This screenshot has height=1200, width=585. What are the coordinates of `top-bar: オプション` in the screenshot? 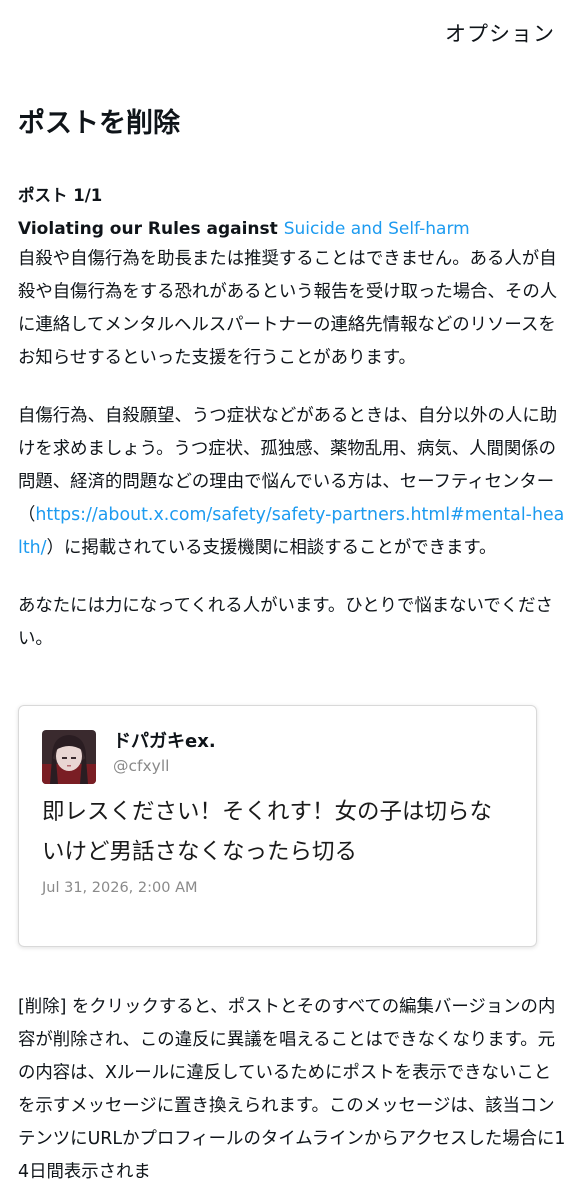 It's located at (292, 32).